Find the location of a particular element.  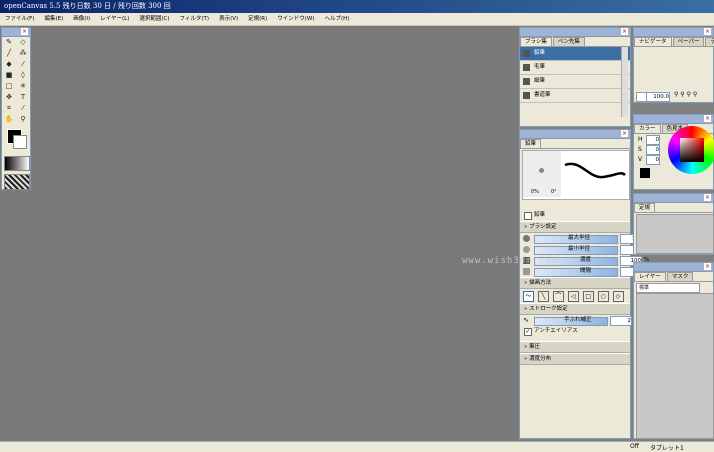

section-brush-settings: » ブラシ設定 is located at coordinates (575, 227).